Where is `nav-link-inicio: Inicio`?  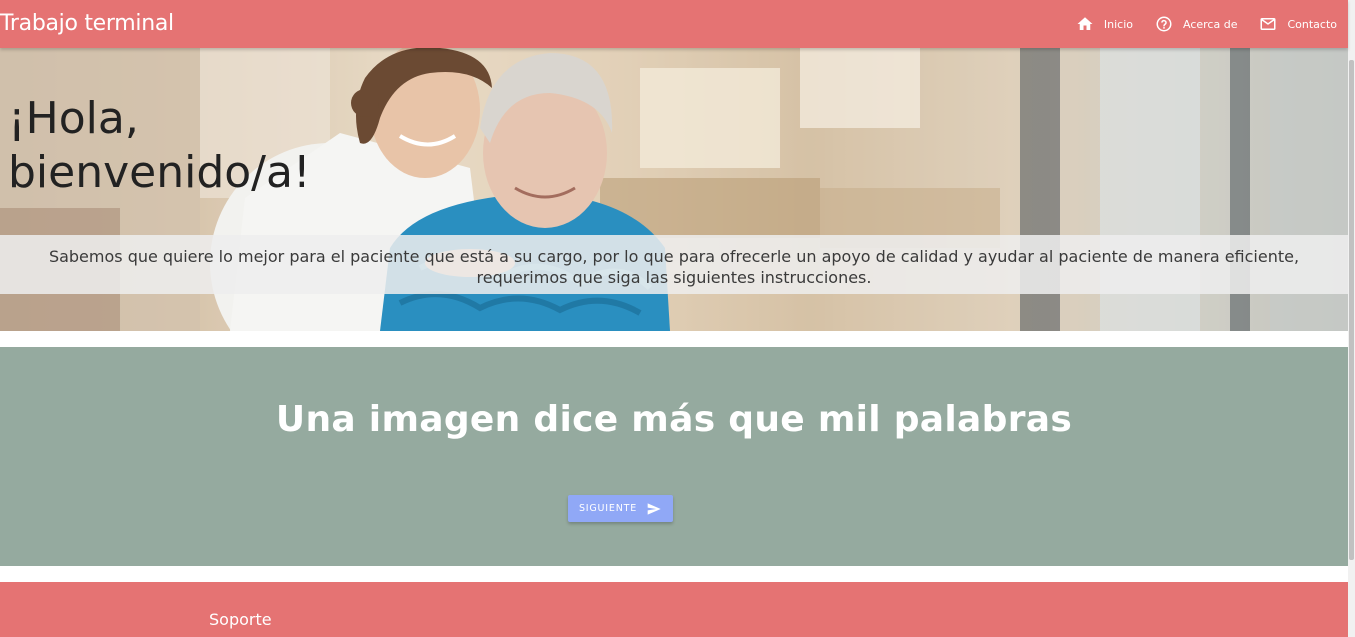 nav-link-inicio: Inicio is located at coordinates (1104, 24).